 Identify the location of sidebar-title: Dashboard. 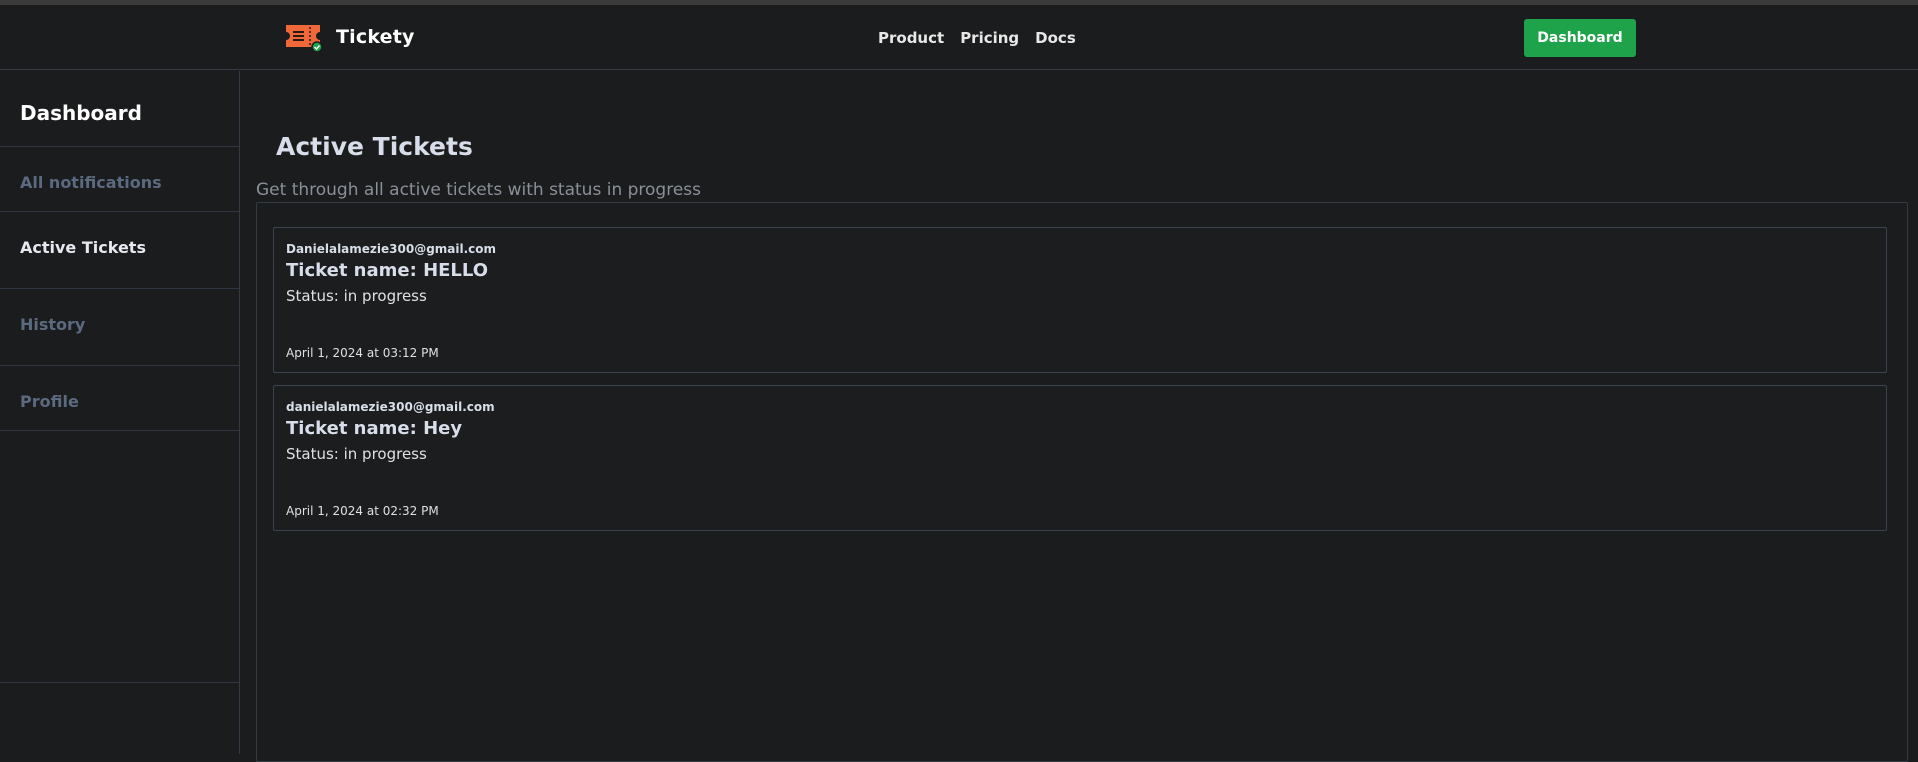
(81, 113).